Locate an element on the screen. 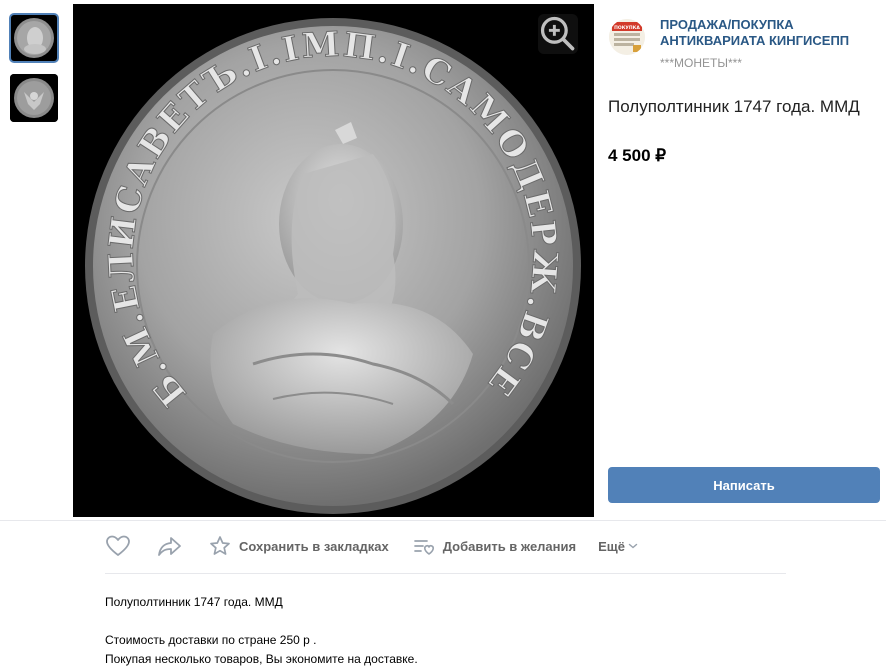 The height and width of the screenshot is (669, 886). seller-subtitle: ***МОНЕТЫ*** is located at coordinates (701, 63).